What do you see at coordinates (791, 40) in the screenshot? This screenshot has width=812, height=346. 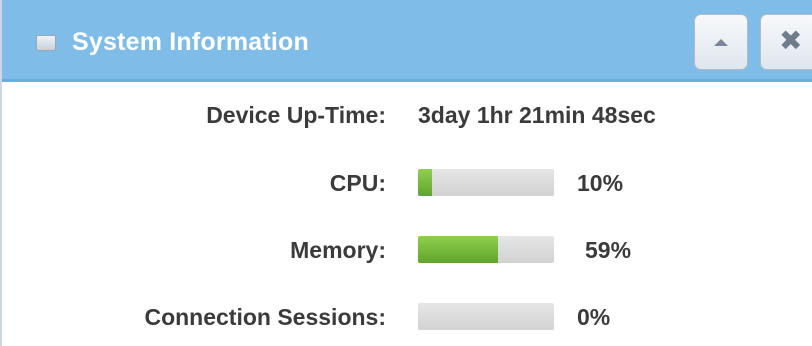 I see `close-icon: ✖` at bounding box center [791, 40].